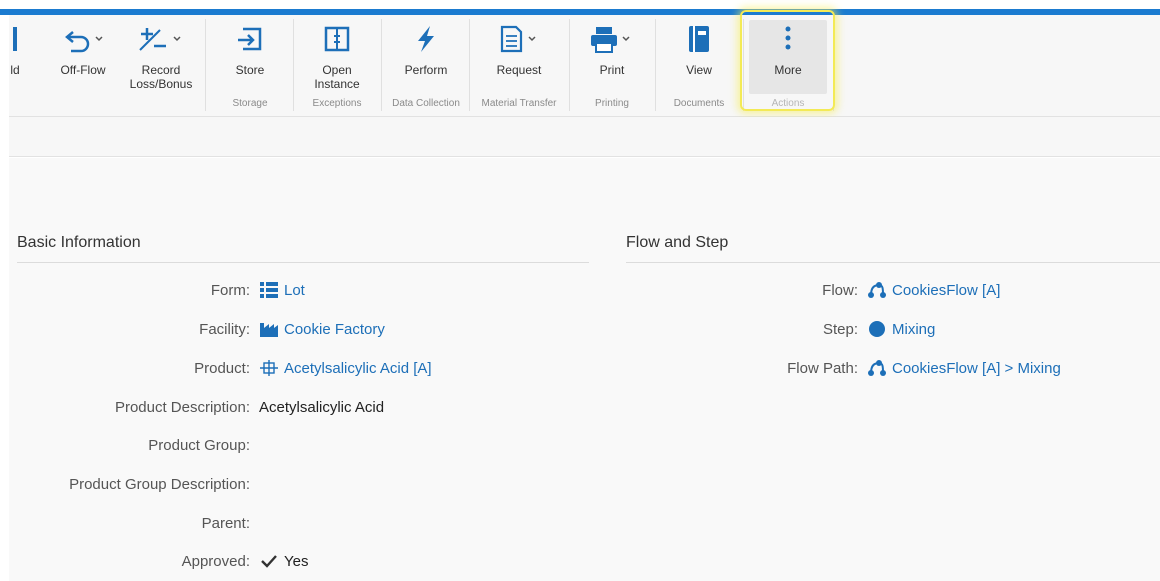  I want to click on group-label-printing: Printing, so click(612, 103).